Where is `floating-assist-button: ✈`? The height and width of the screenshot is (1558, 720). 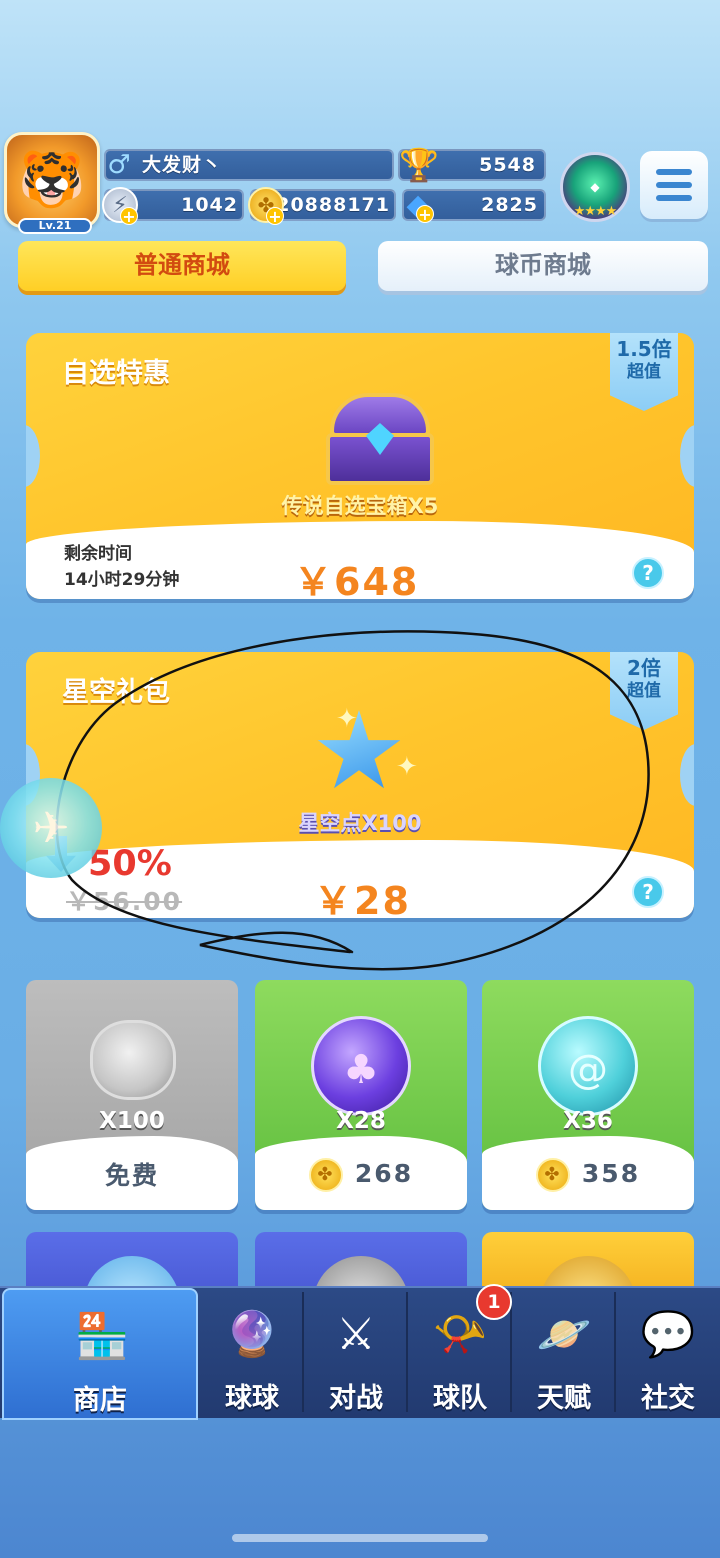 floating-assist-button: ✈ is located at coordinates (51, 828).